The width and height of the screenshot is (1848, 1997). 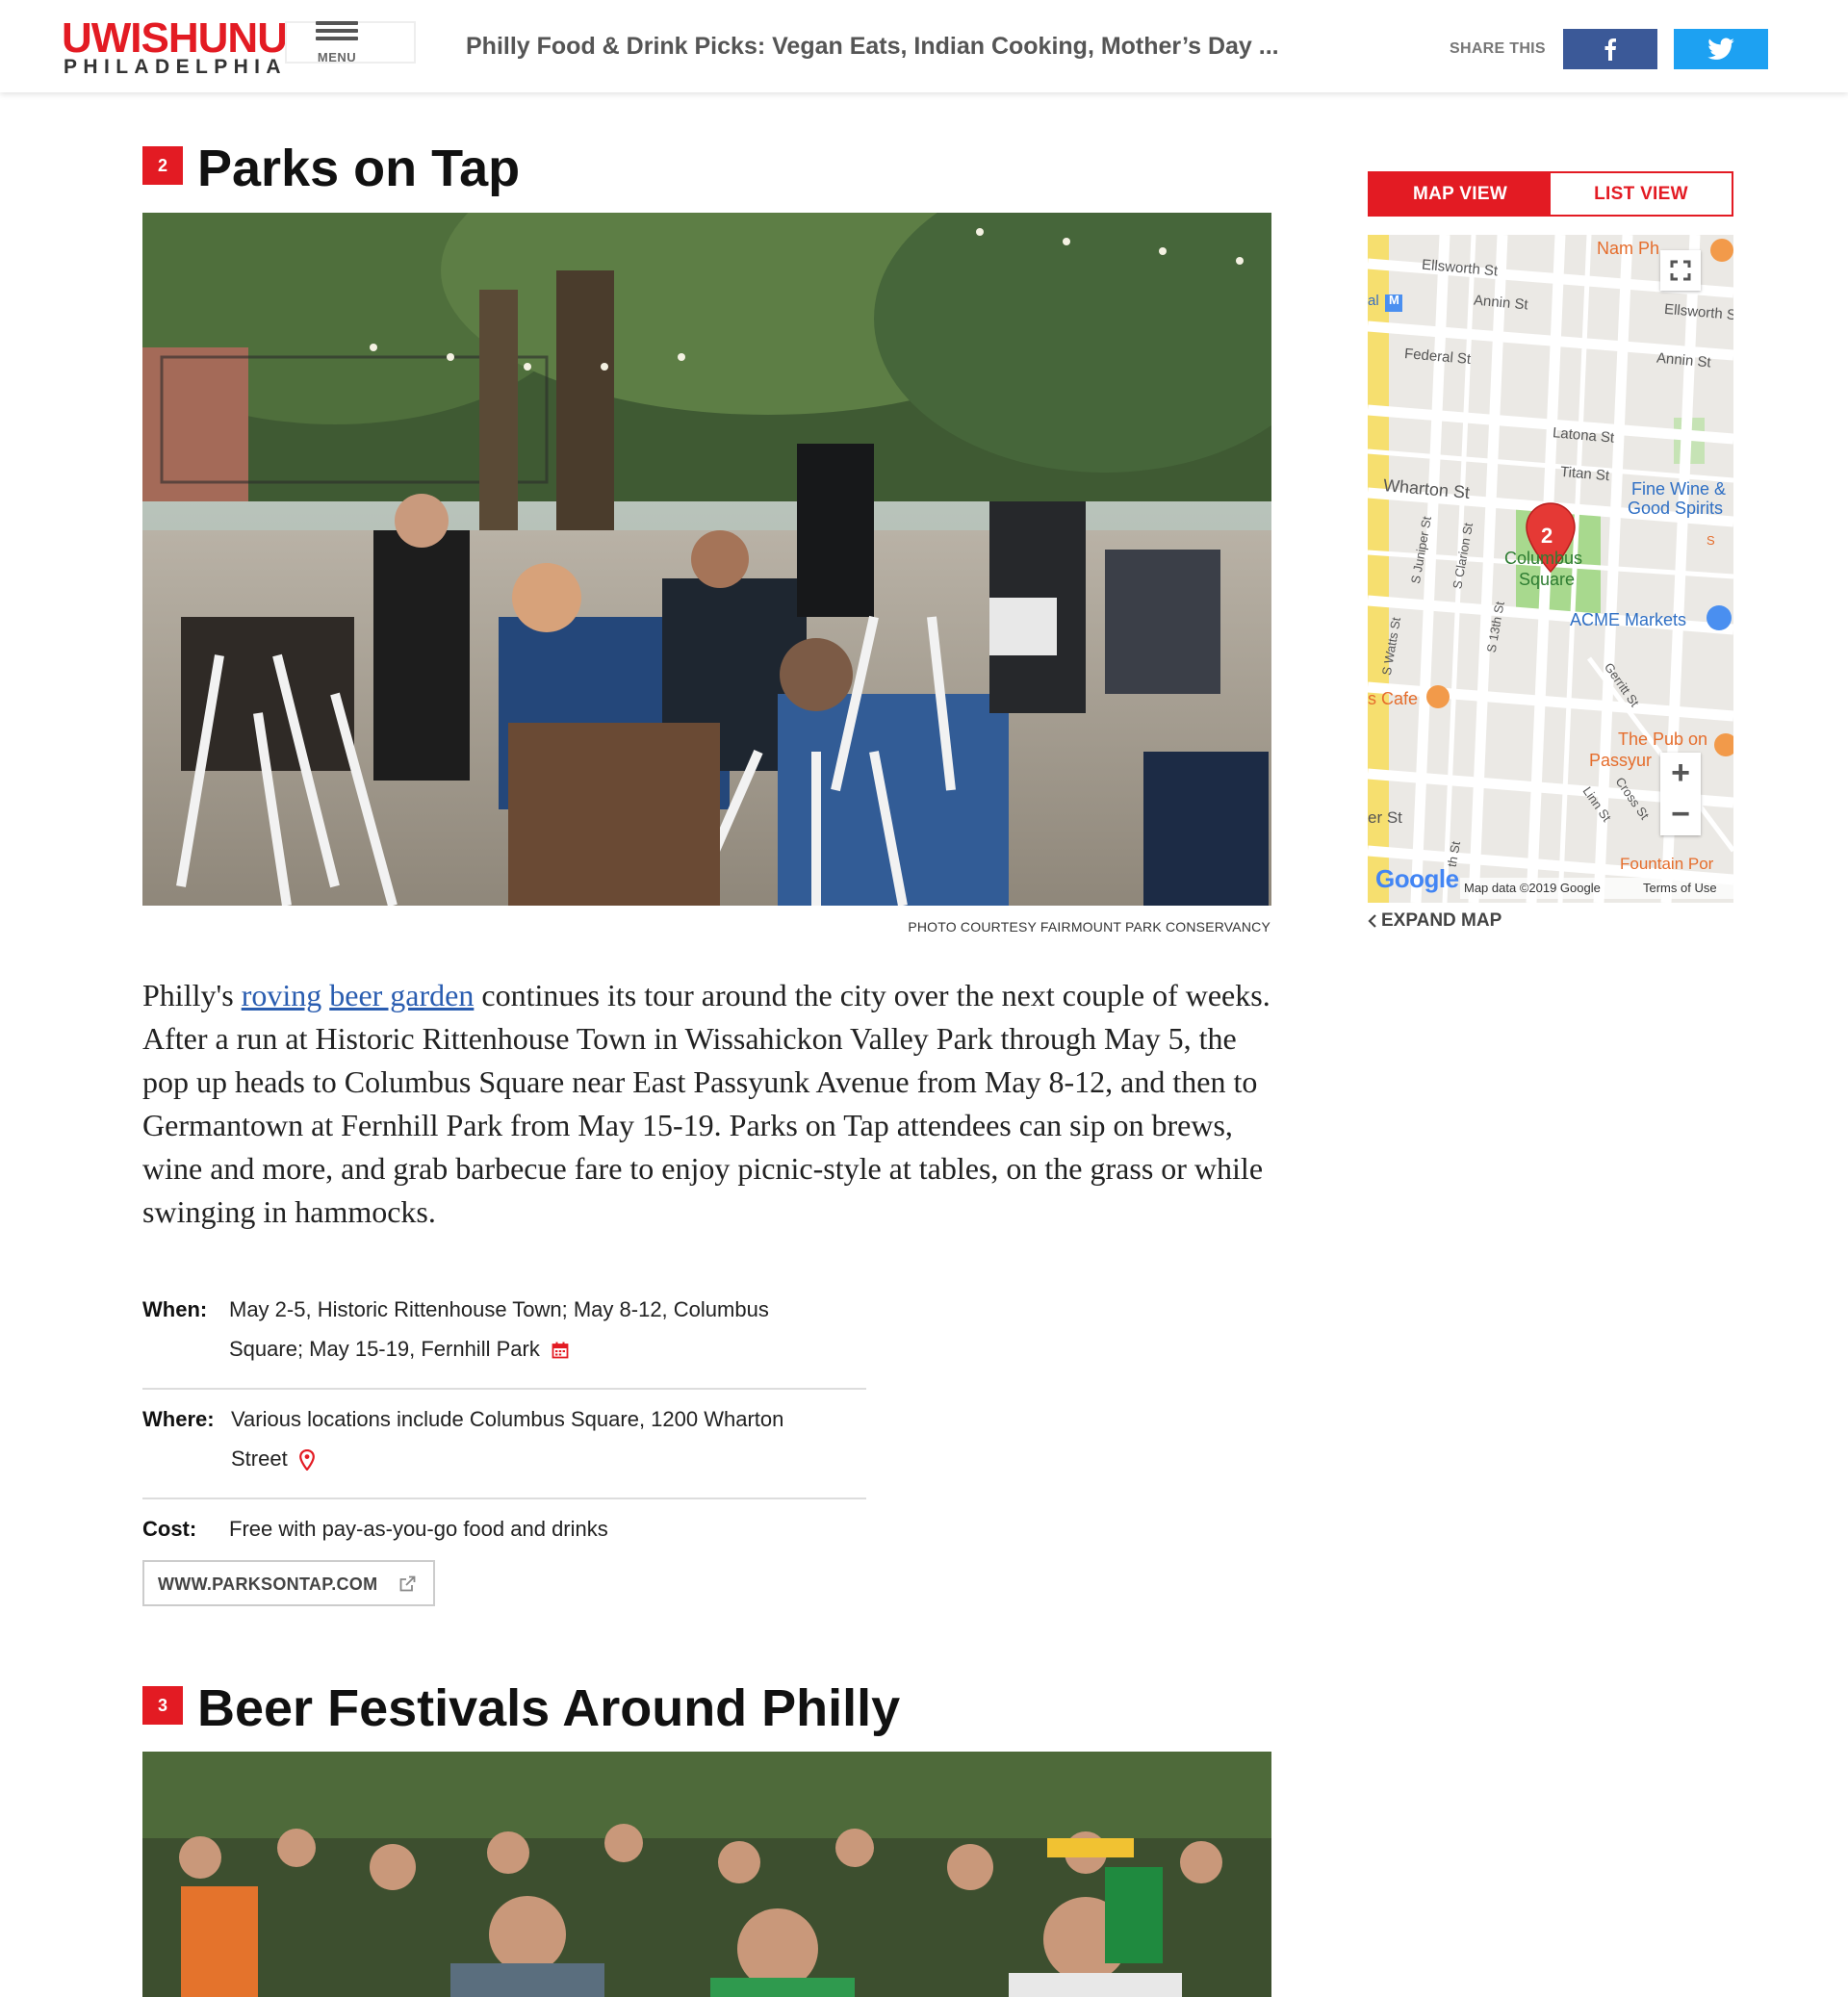 I want to click on map-place-label: Passyur, so click(x=1621, y=761).